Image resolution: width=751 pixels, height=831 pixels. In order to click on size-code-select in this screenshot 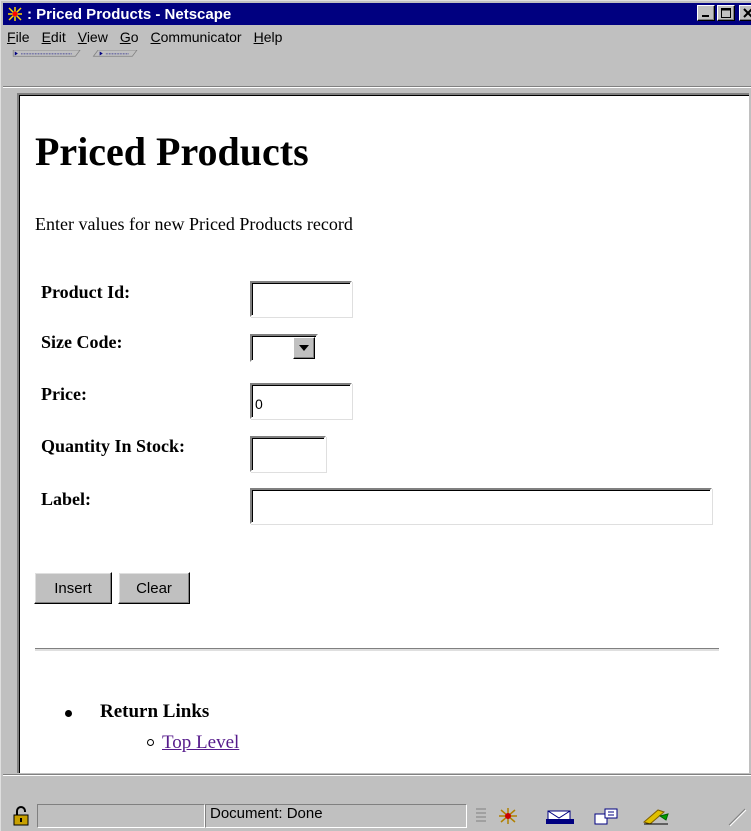, I will do `click(284, 348)`.